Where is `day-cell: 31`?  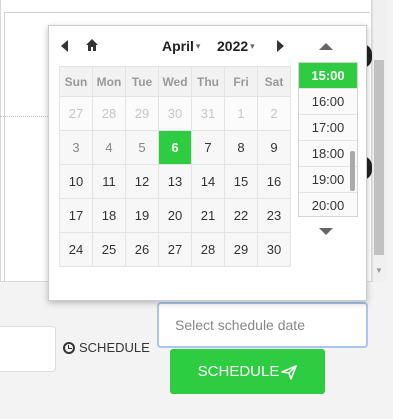
day-cell: 31 is located at coordinates (208, 113).